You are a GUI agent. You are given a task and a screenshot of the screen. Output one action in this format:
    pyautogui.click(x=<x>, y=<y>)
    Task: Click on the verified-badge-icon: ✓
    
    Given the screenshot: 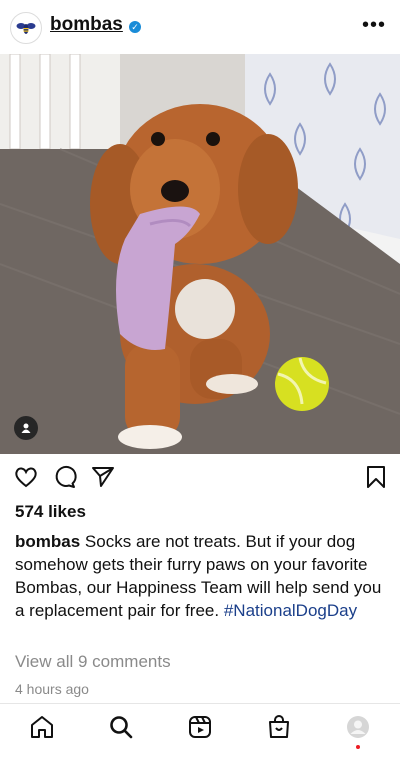 What is the action you would take?
    pyautogui.click(x=135, y=27)
    